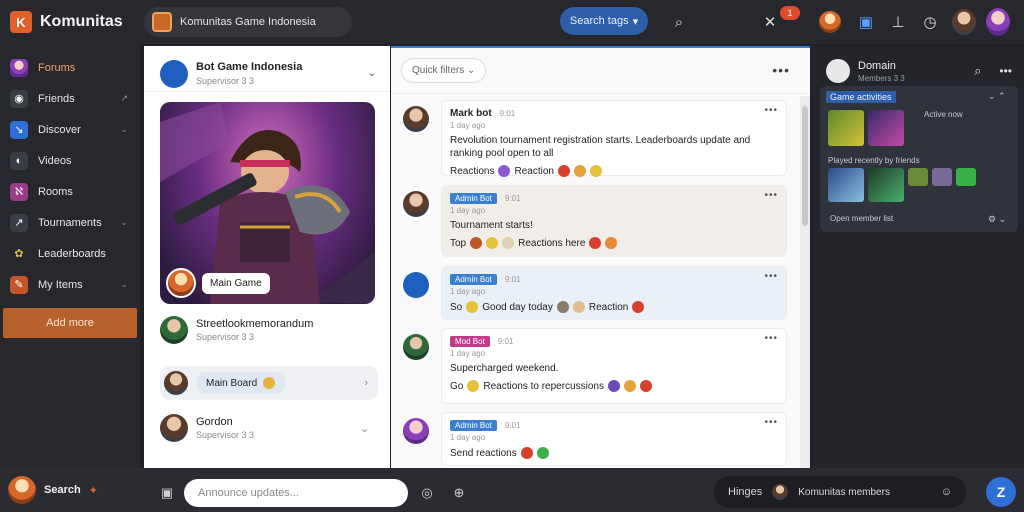 This screenshot has height=512, width=1024. I want to click on alarm-icon: ◷, so click(930, 22).